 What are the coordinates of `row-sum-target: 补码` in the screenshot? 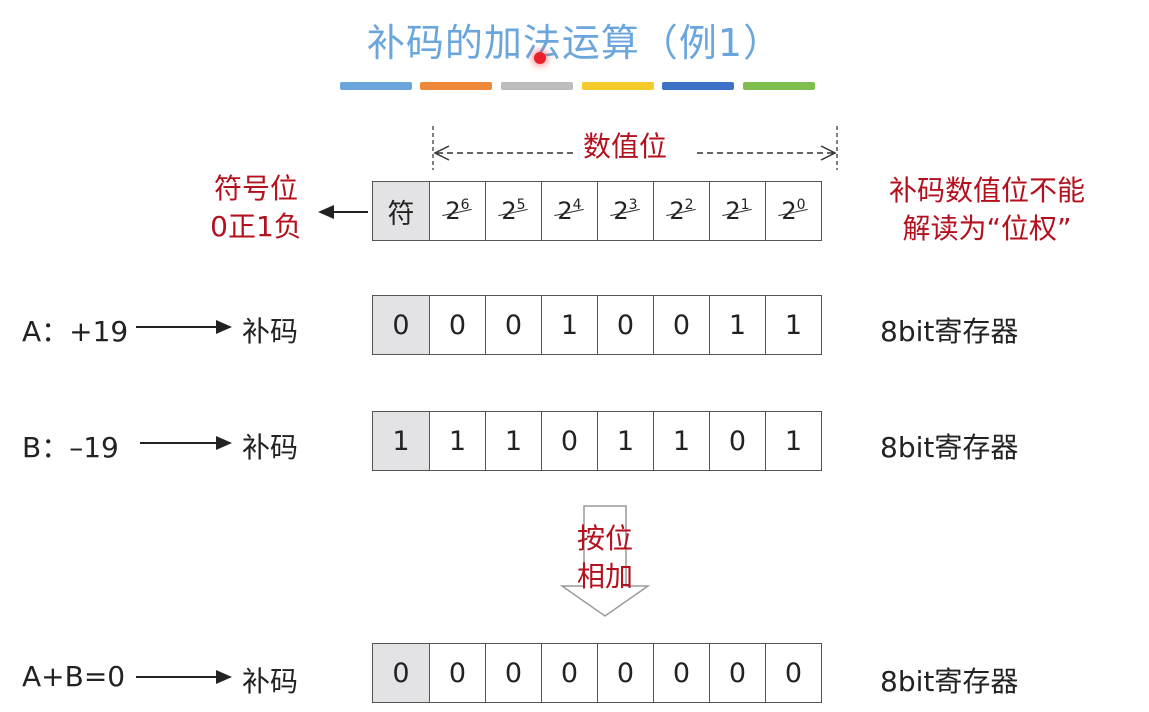 It's located at (270, 681).